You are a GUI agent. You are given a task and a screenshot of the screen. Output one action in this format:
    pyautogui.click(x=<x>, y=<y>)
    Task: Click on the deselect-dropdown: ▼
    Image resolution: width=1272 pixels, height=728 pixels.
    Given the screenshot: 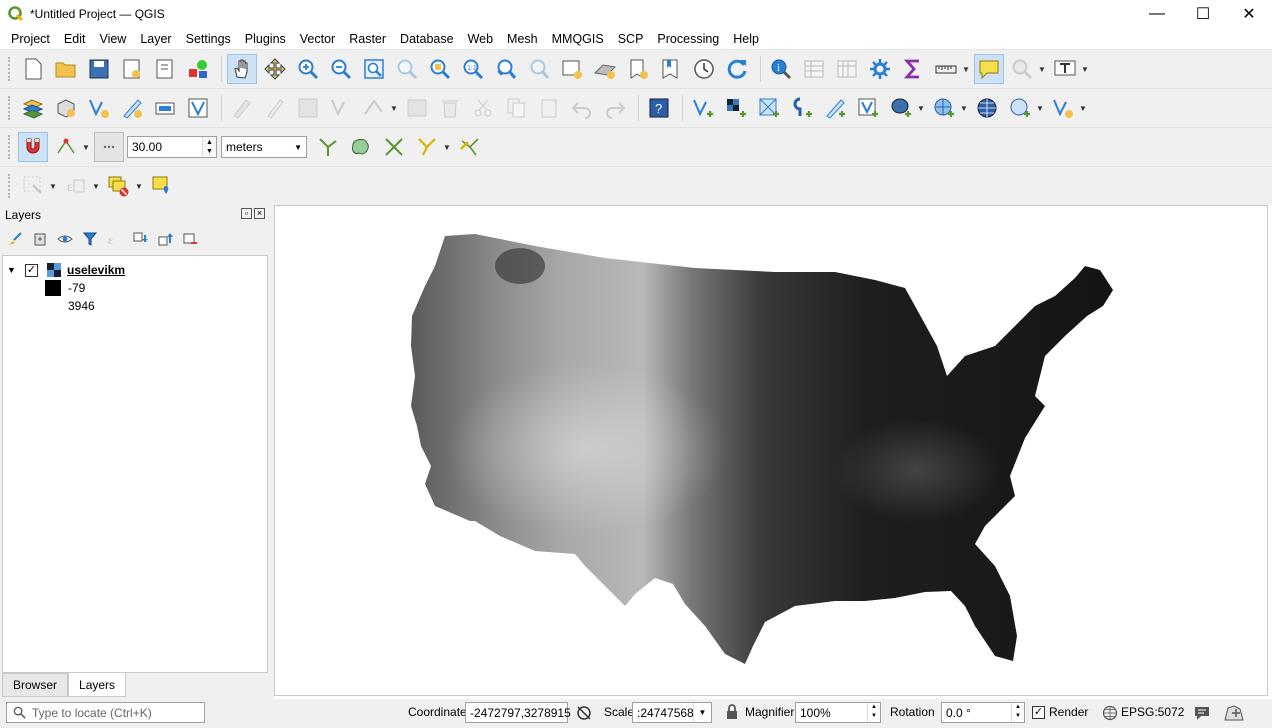 What is the action you would take?
    pyautogui.click(x=139, y=186)
    